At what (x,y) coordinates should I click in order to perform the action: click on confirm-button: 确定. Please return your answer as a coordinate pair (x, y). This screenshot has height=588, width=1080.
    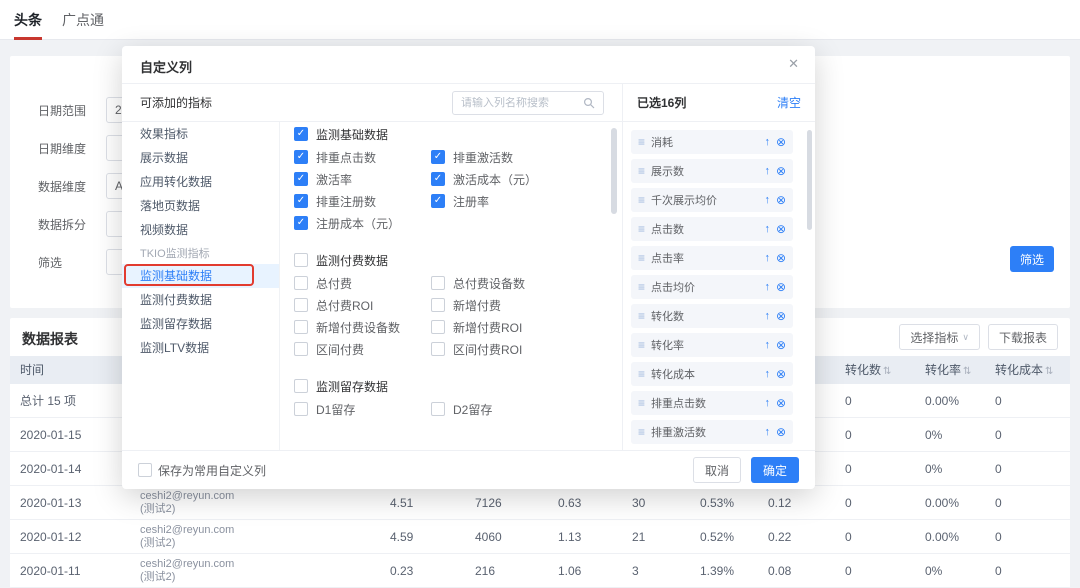
    Looking at the image, I should click on (775, 470).